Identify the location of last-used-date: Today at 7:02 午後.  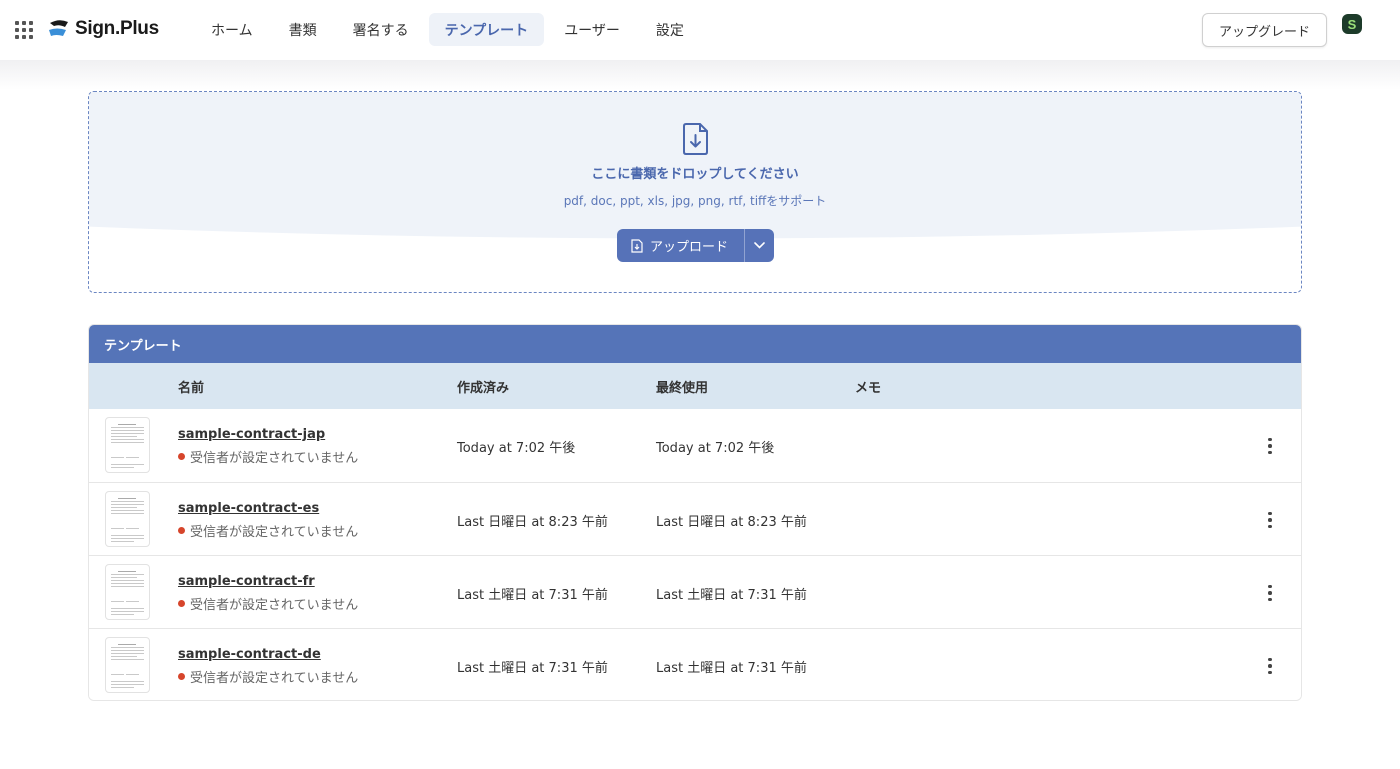
(715, 448).